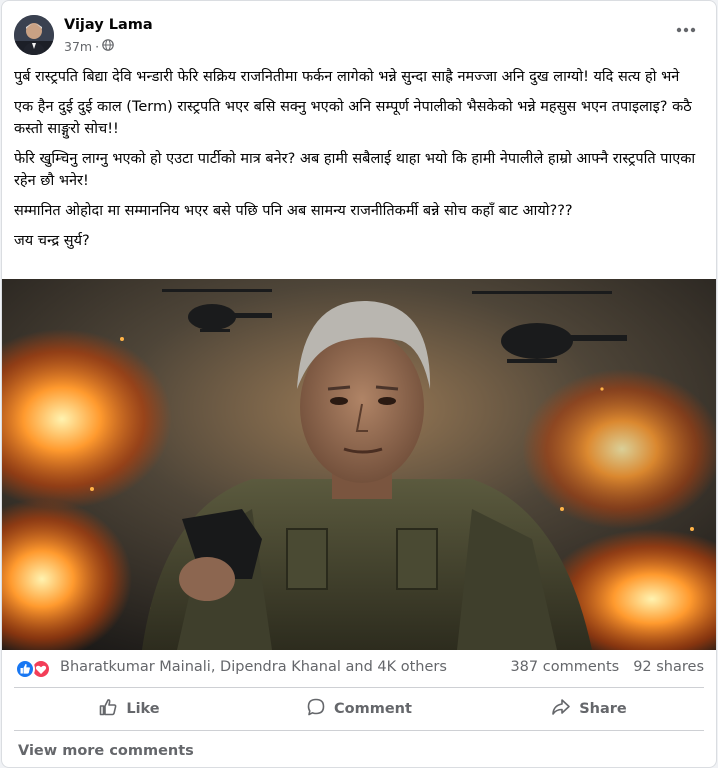 This screenshot has width=718, height=768. Describe the element at coordinates (108, 709) in the screenshot. I see `like-icon` at that location.